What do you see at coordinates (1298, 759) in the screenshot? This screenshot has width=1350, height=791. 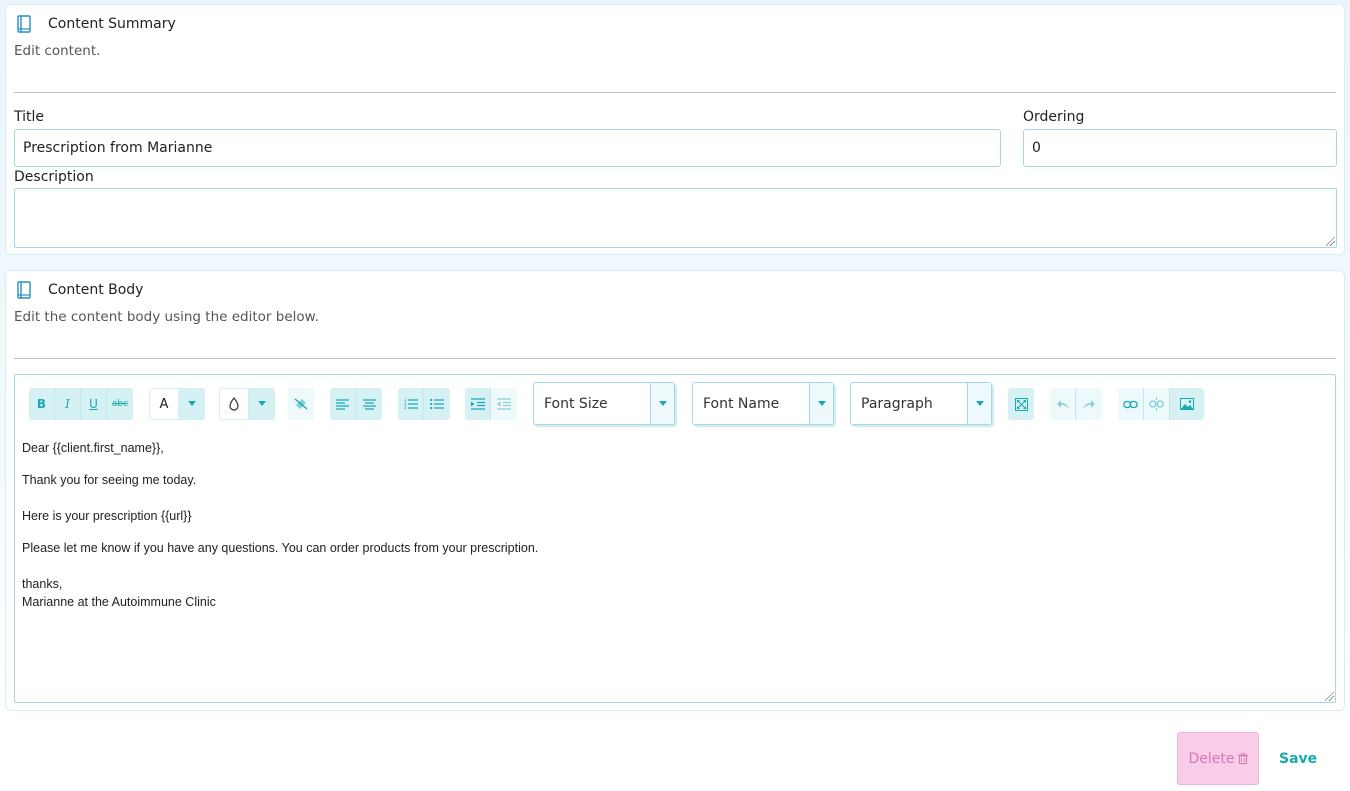 I see `save-button: Save` at bounding box center [1298, 759].